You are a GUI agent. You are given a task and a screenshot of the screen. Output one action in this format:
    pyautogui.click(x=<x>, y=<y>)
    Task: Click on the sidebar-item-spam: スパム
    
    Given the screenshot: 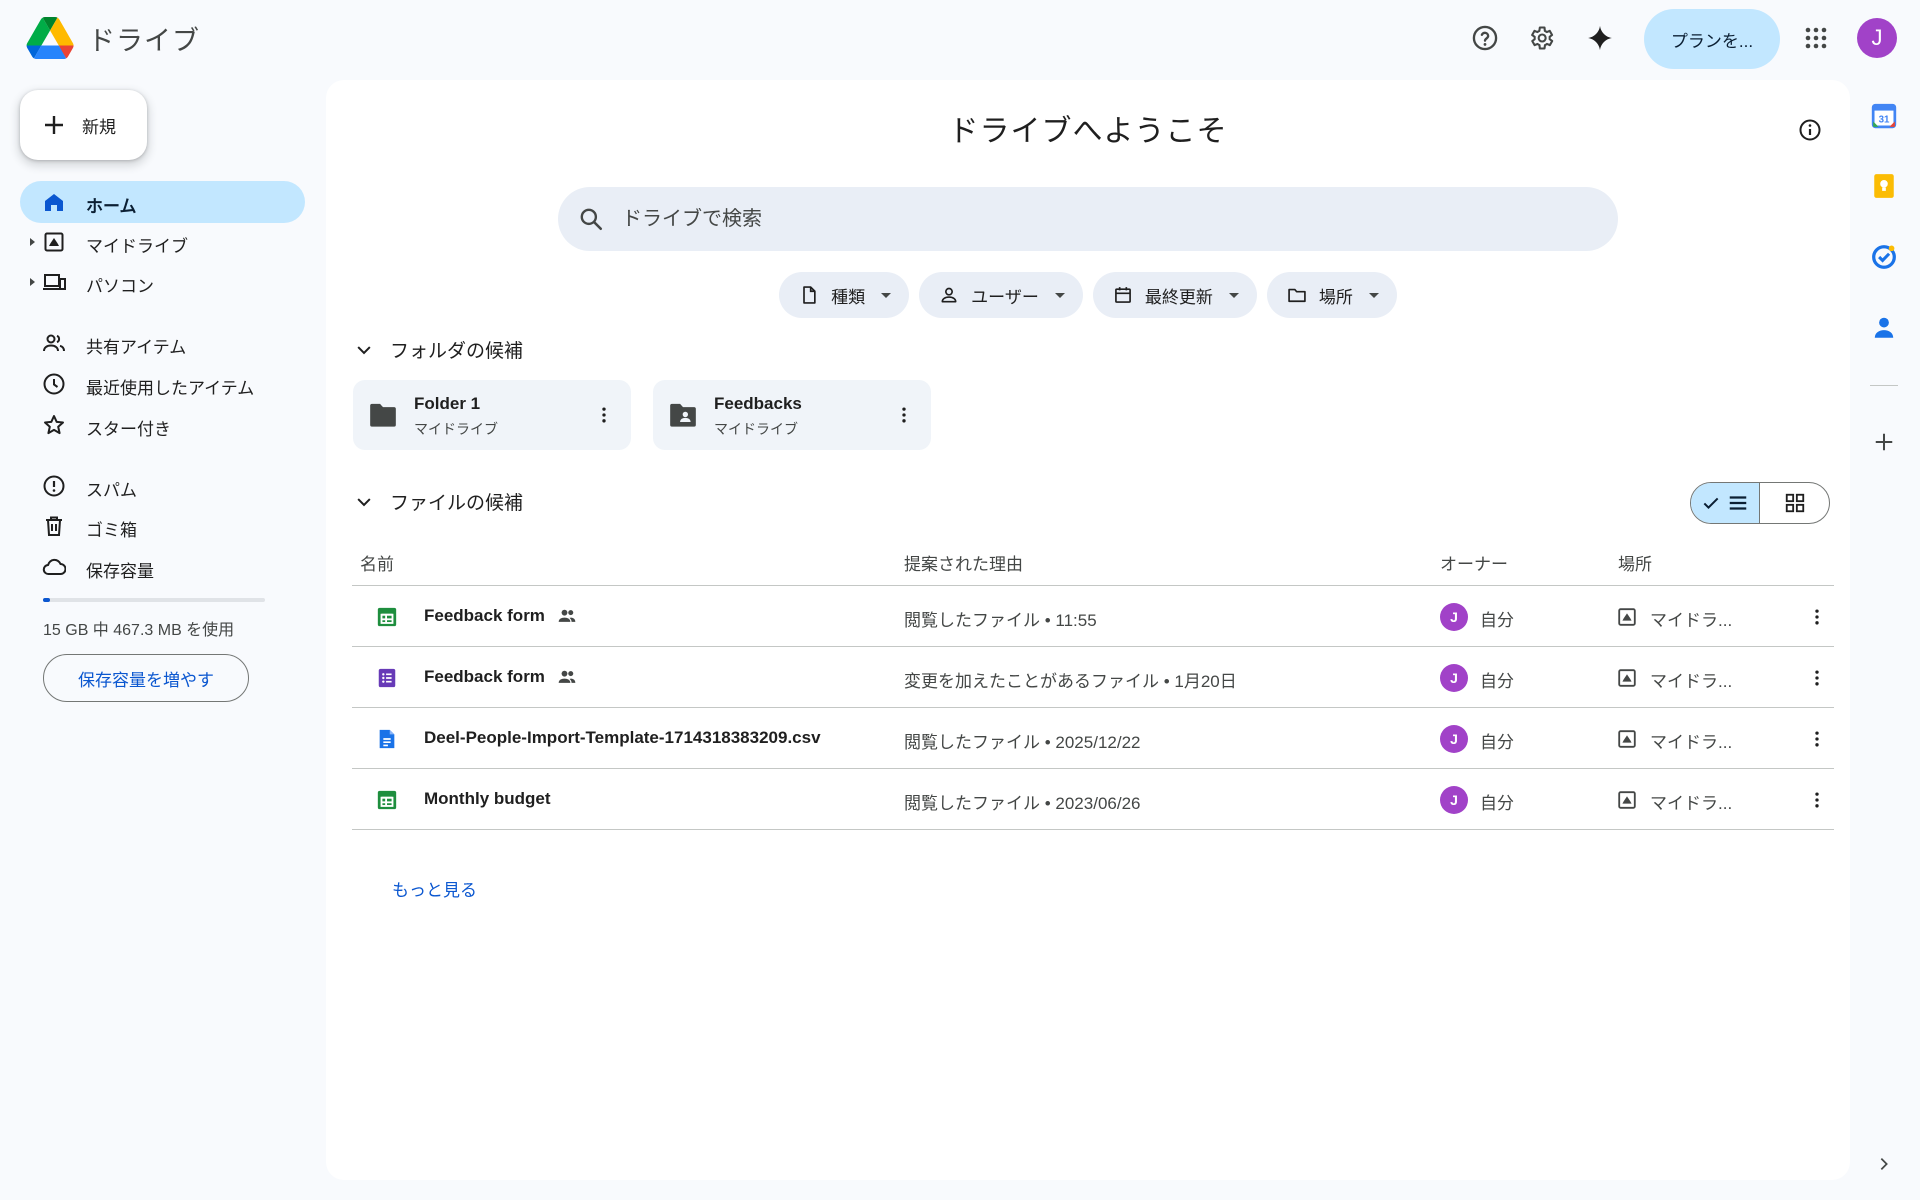 What is the action you would take?
    pyautogui.click(x=162, y=486)
    